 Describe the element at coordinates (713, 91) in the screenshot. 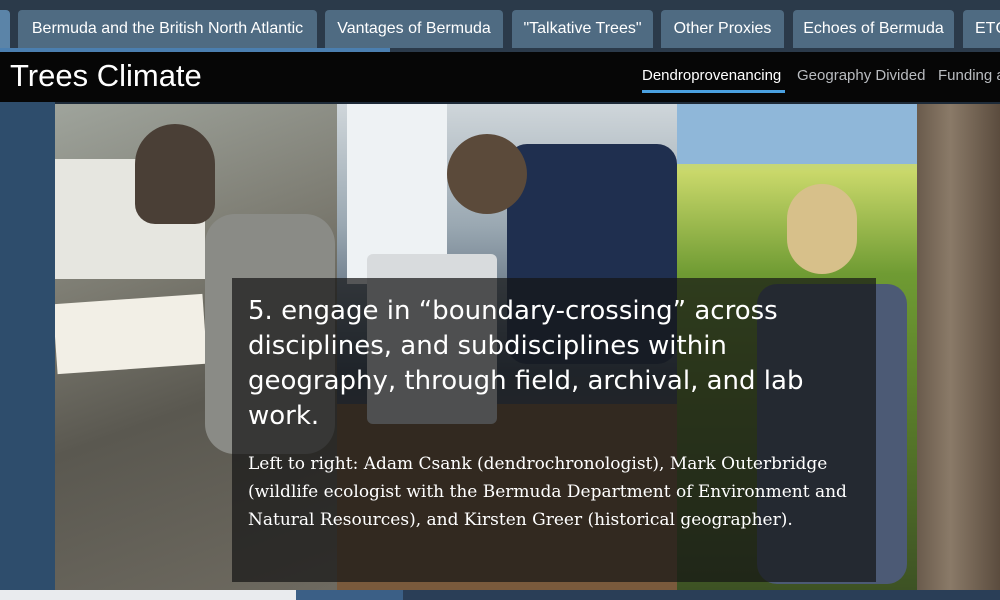

I see `nav-active-underline` at that location.